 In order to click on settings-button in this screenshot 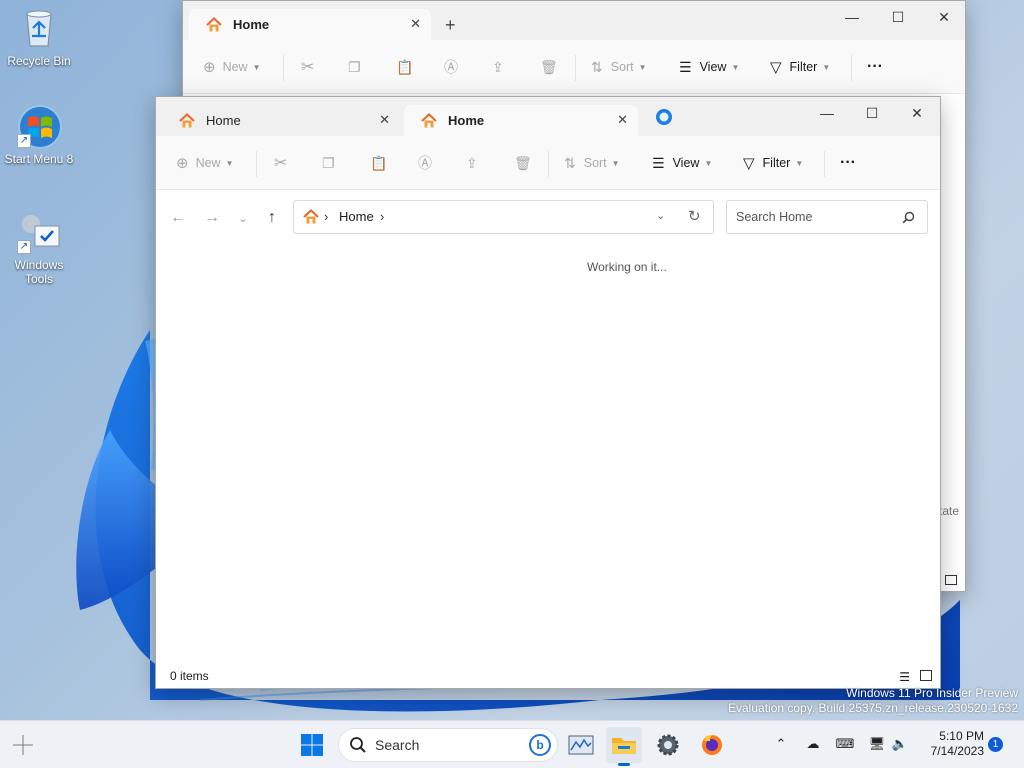, I will do `click(668, 745)`.